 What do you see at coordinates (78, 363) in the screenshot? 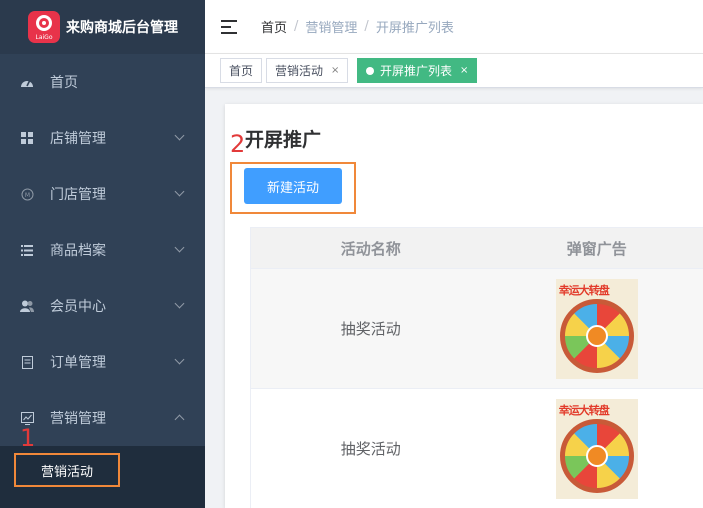
I see `sidebar-item-label: 订单管理` at bounding box center [78, 363].